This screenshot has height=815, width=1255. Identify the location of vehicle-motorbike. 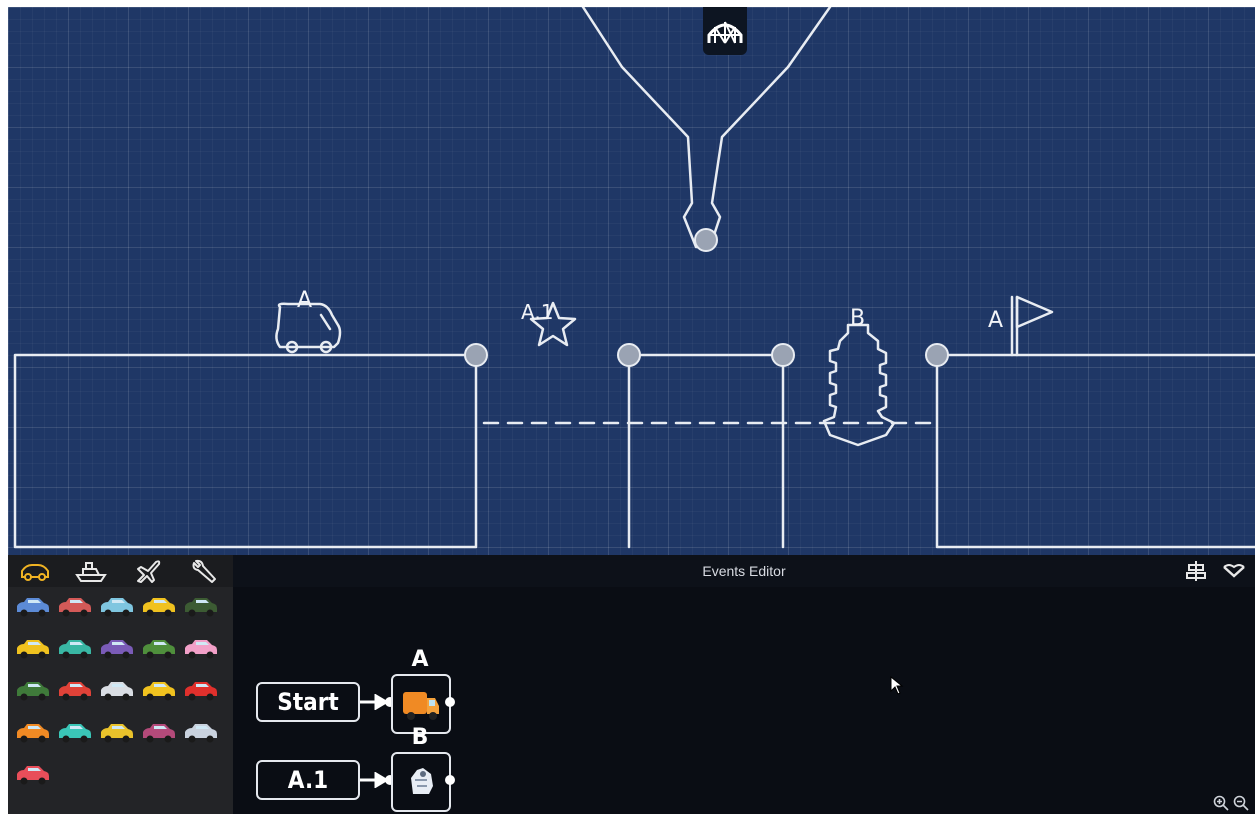
(159, 733).